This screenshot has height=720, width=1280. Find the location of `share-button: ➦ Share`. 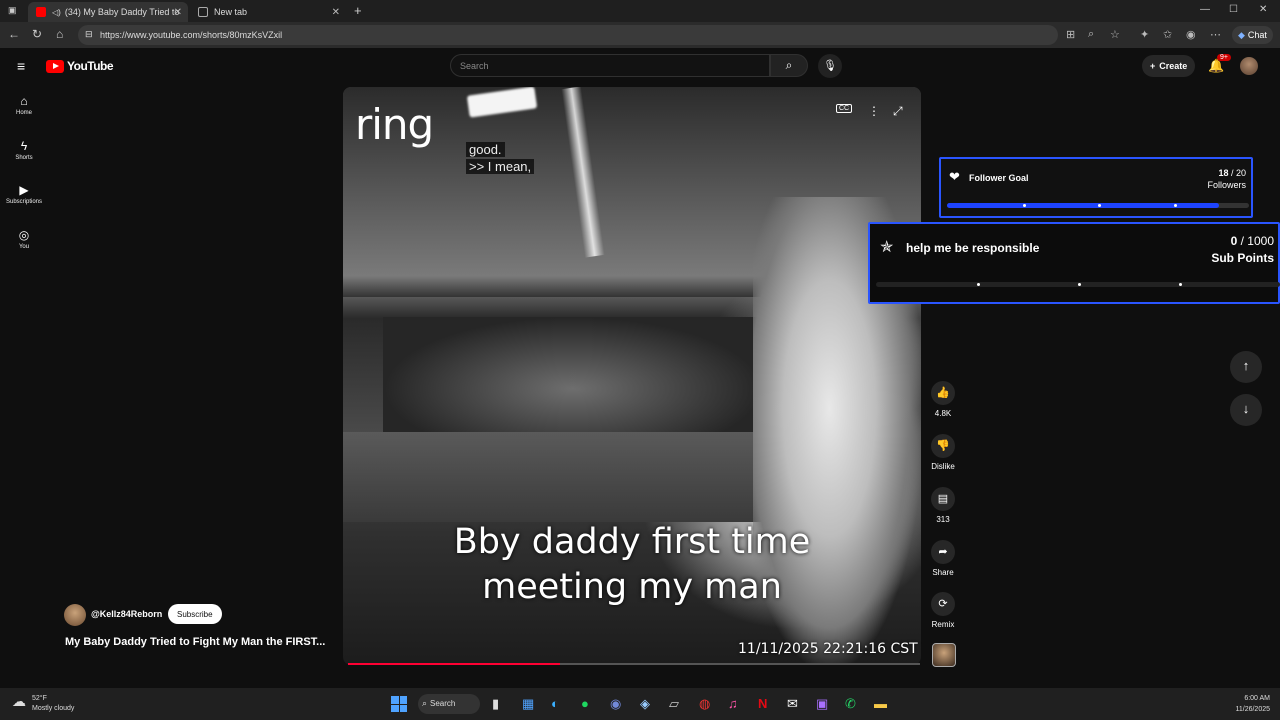

share-button: ➦ Share is located at coordinates (943, 558).